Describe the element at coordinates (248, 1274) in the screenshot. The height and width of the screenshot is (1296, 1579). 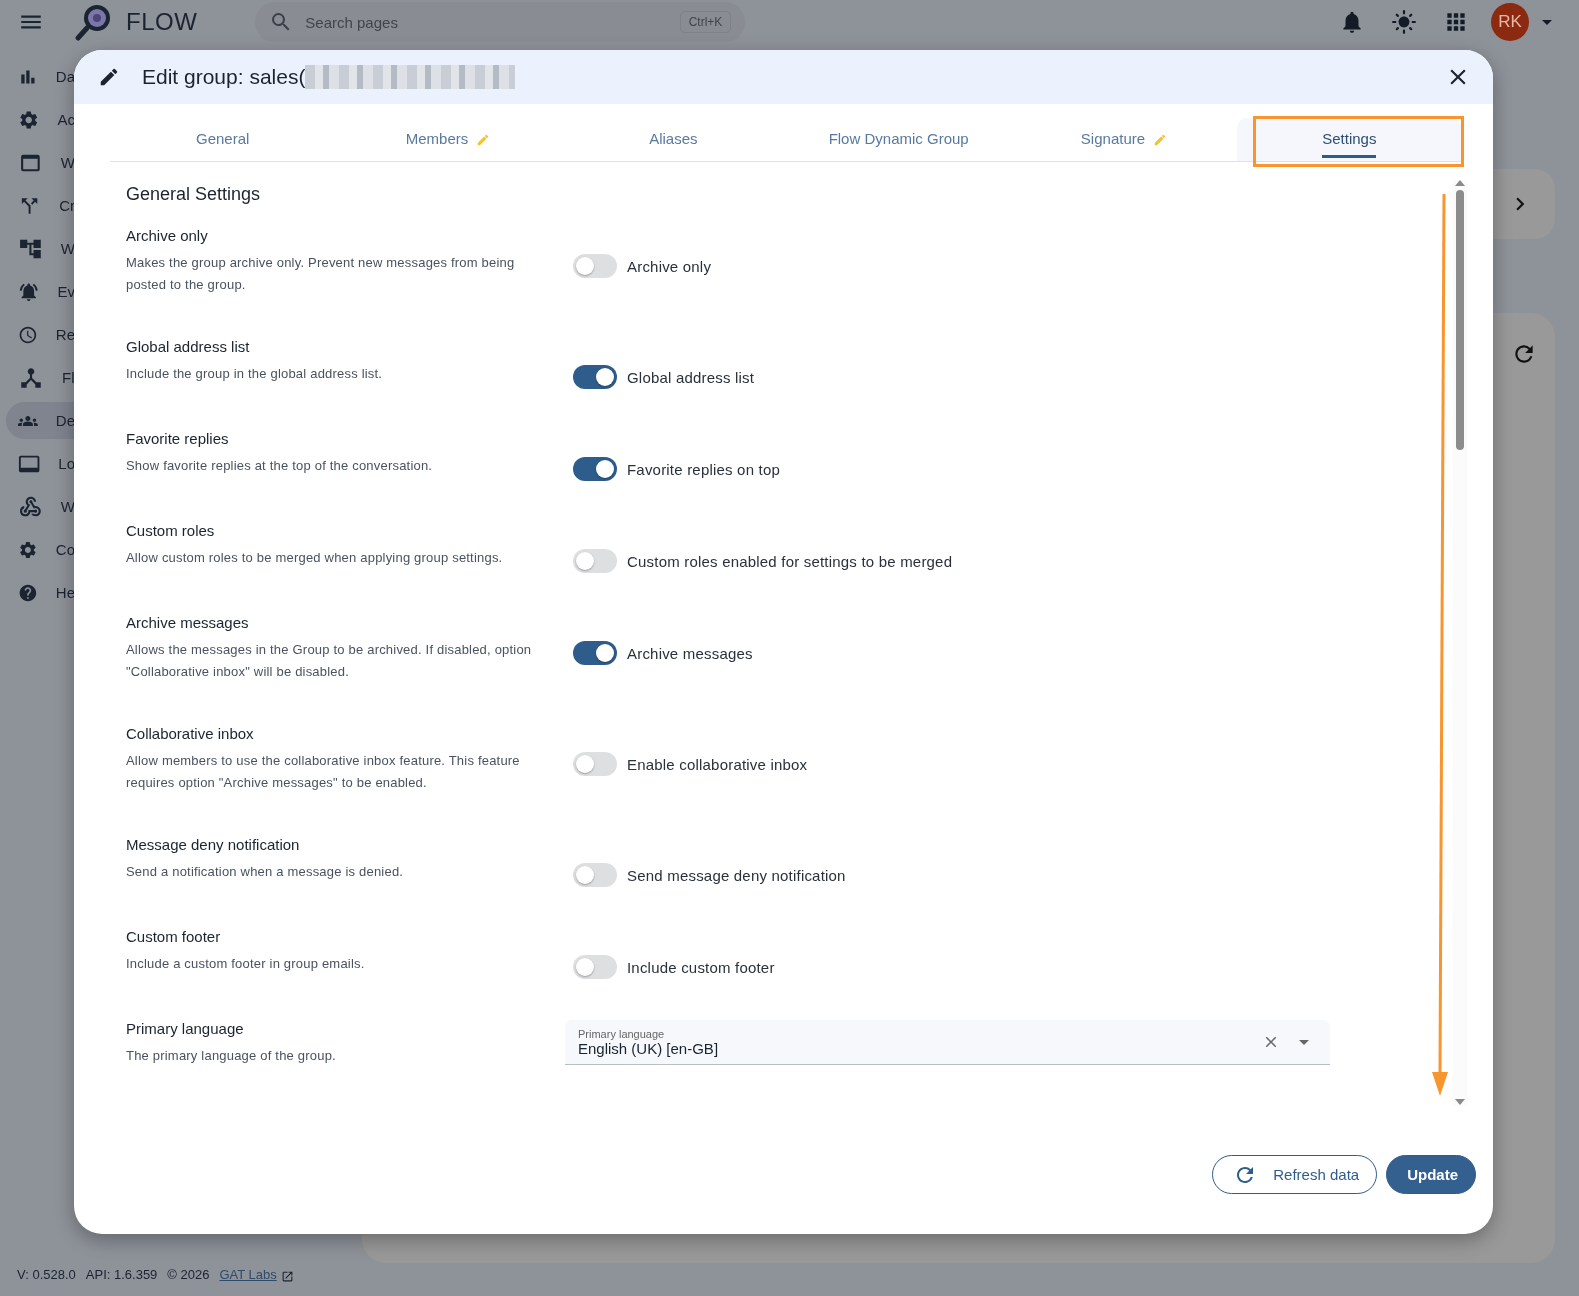
I see `company-link: GAT Labs` at that location.